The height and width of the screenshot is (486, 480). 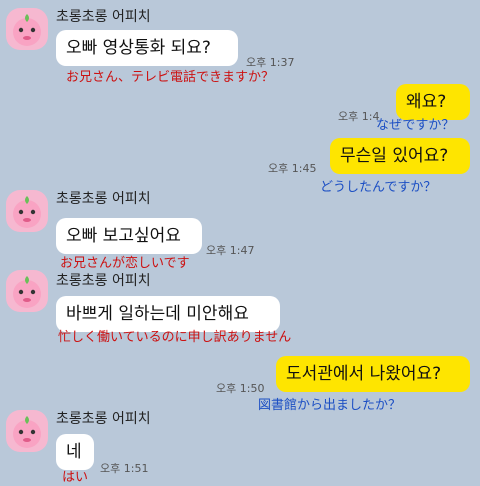 What do you see at coordinates (124, 468) in the screenshot?
I see `message-time-7: 오후 1:51` at bounding box center [124, 468].